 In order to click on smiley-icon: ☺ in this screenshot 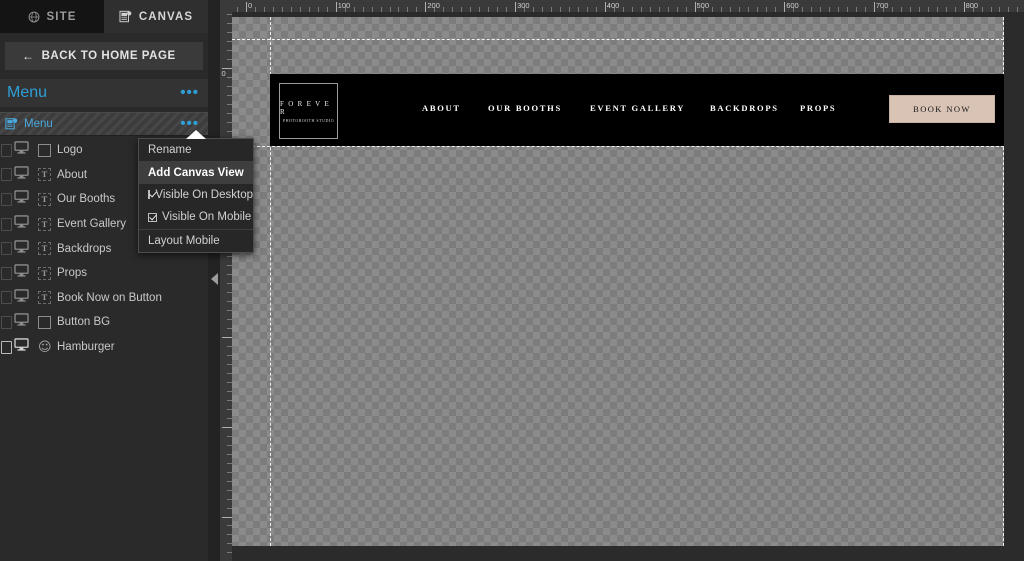, I will do `click(45, 347)`.